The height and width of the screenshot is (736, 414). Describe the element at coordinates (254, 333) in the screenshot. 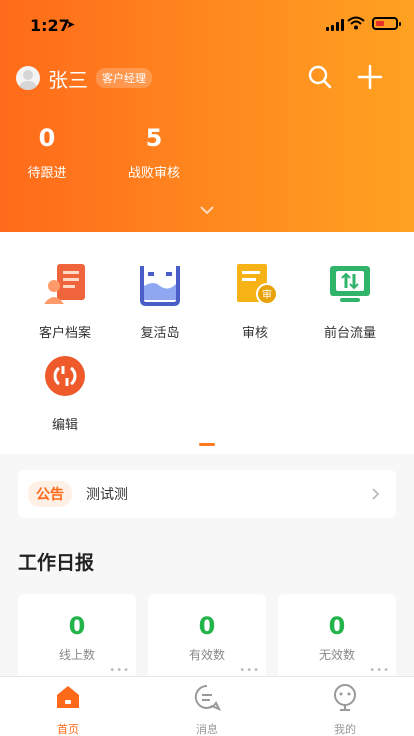

I see `menu-item-label: 审核` at that location.